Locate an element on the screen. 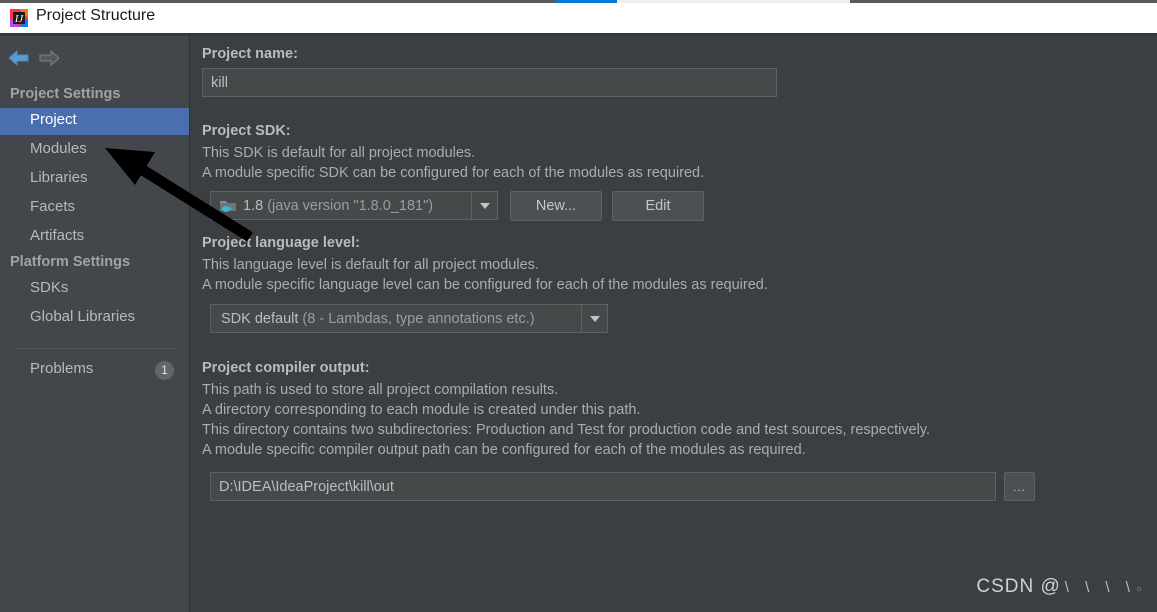 This screenshot has height=612, width=1157. project-name-value: kill is located at coordinates (219, 82).